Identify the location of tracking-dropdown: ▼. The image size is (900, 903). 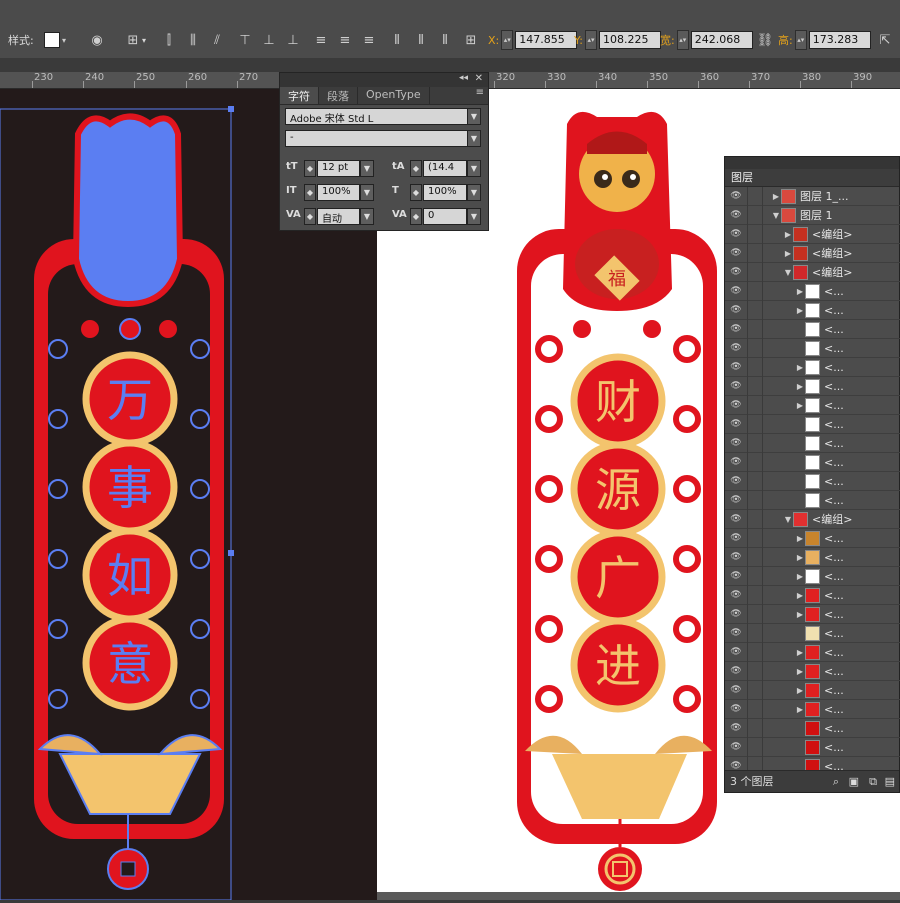
(474, 216).